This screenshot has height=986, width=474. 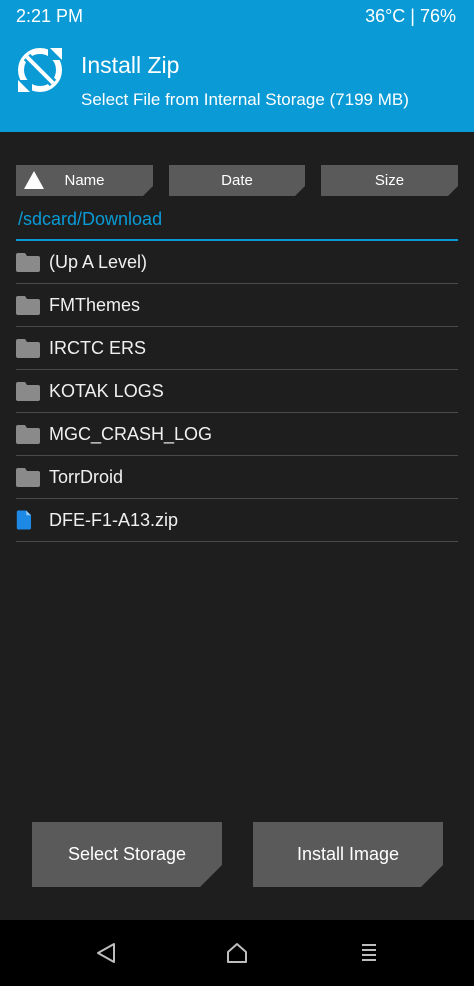 What do you see at coordinates (237, 262) in the screenshot?
I see `file-row-up-level: (Up A Level)` at bounding box center [237, 262].